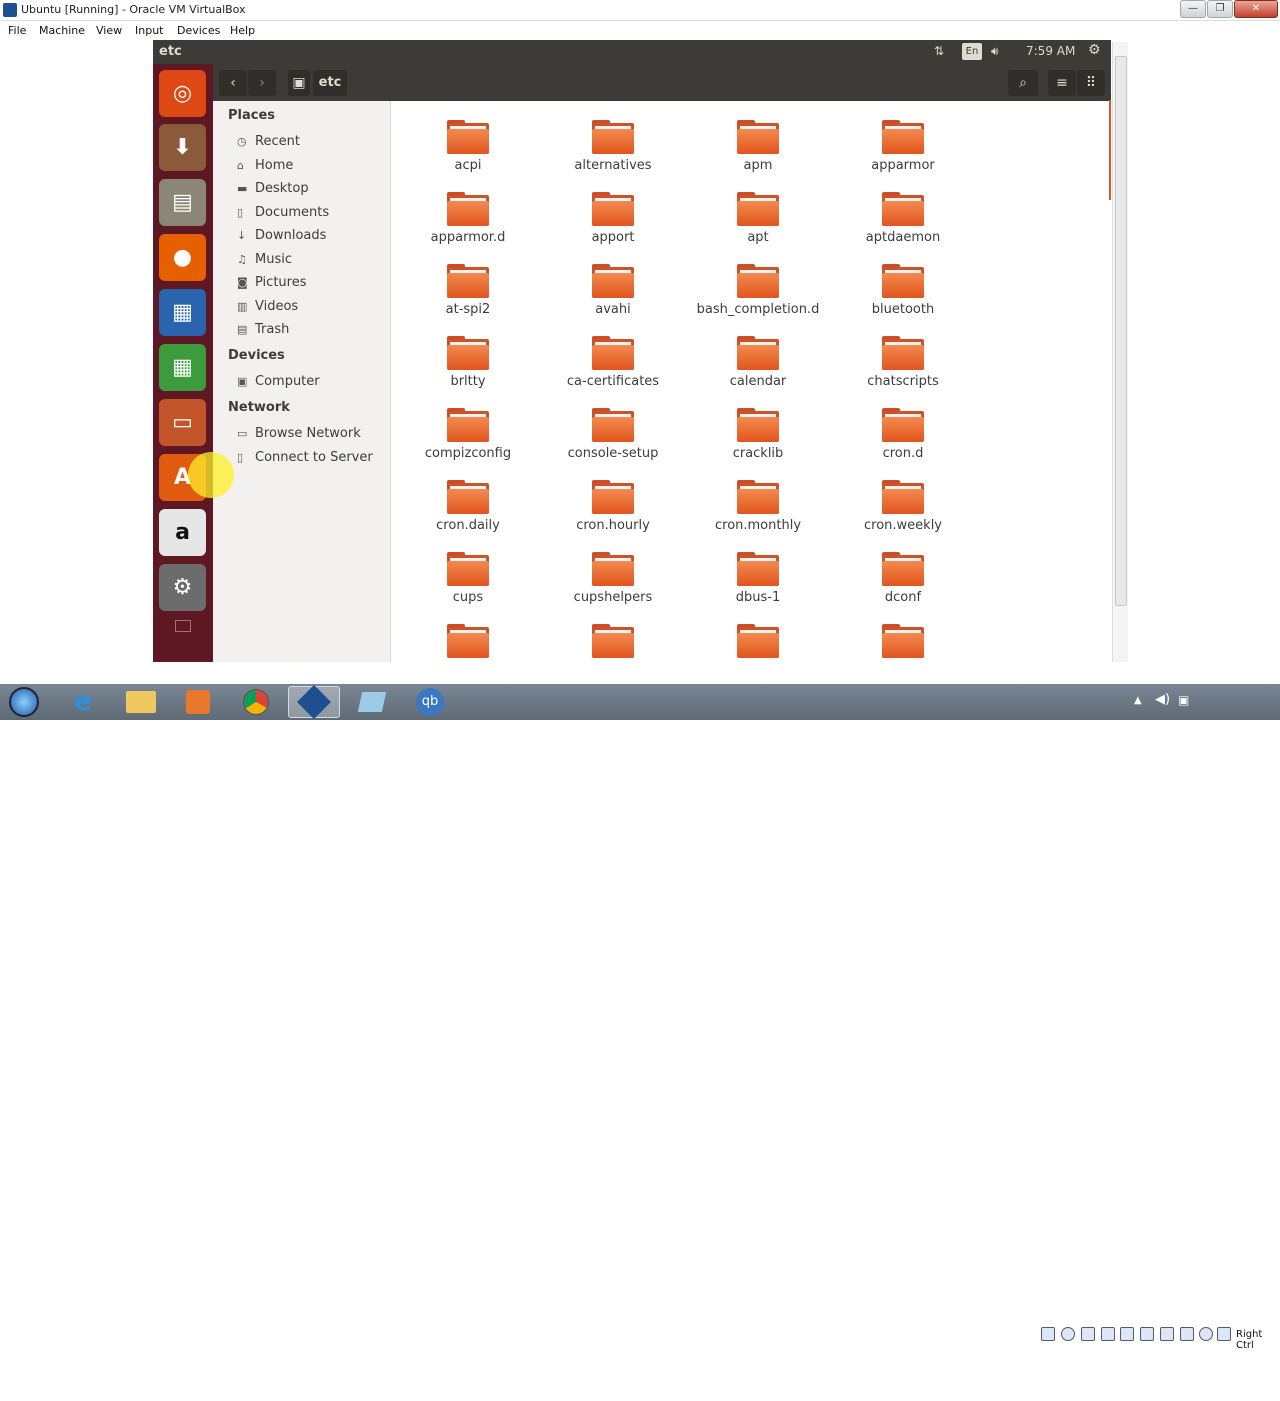  Describe the element at coordinates (468, 365) in the screenshot. I see `folder-item: brltty` at that location.